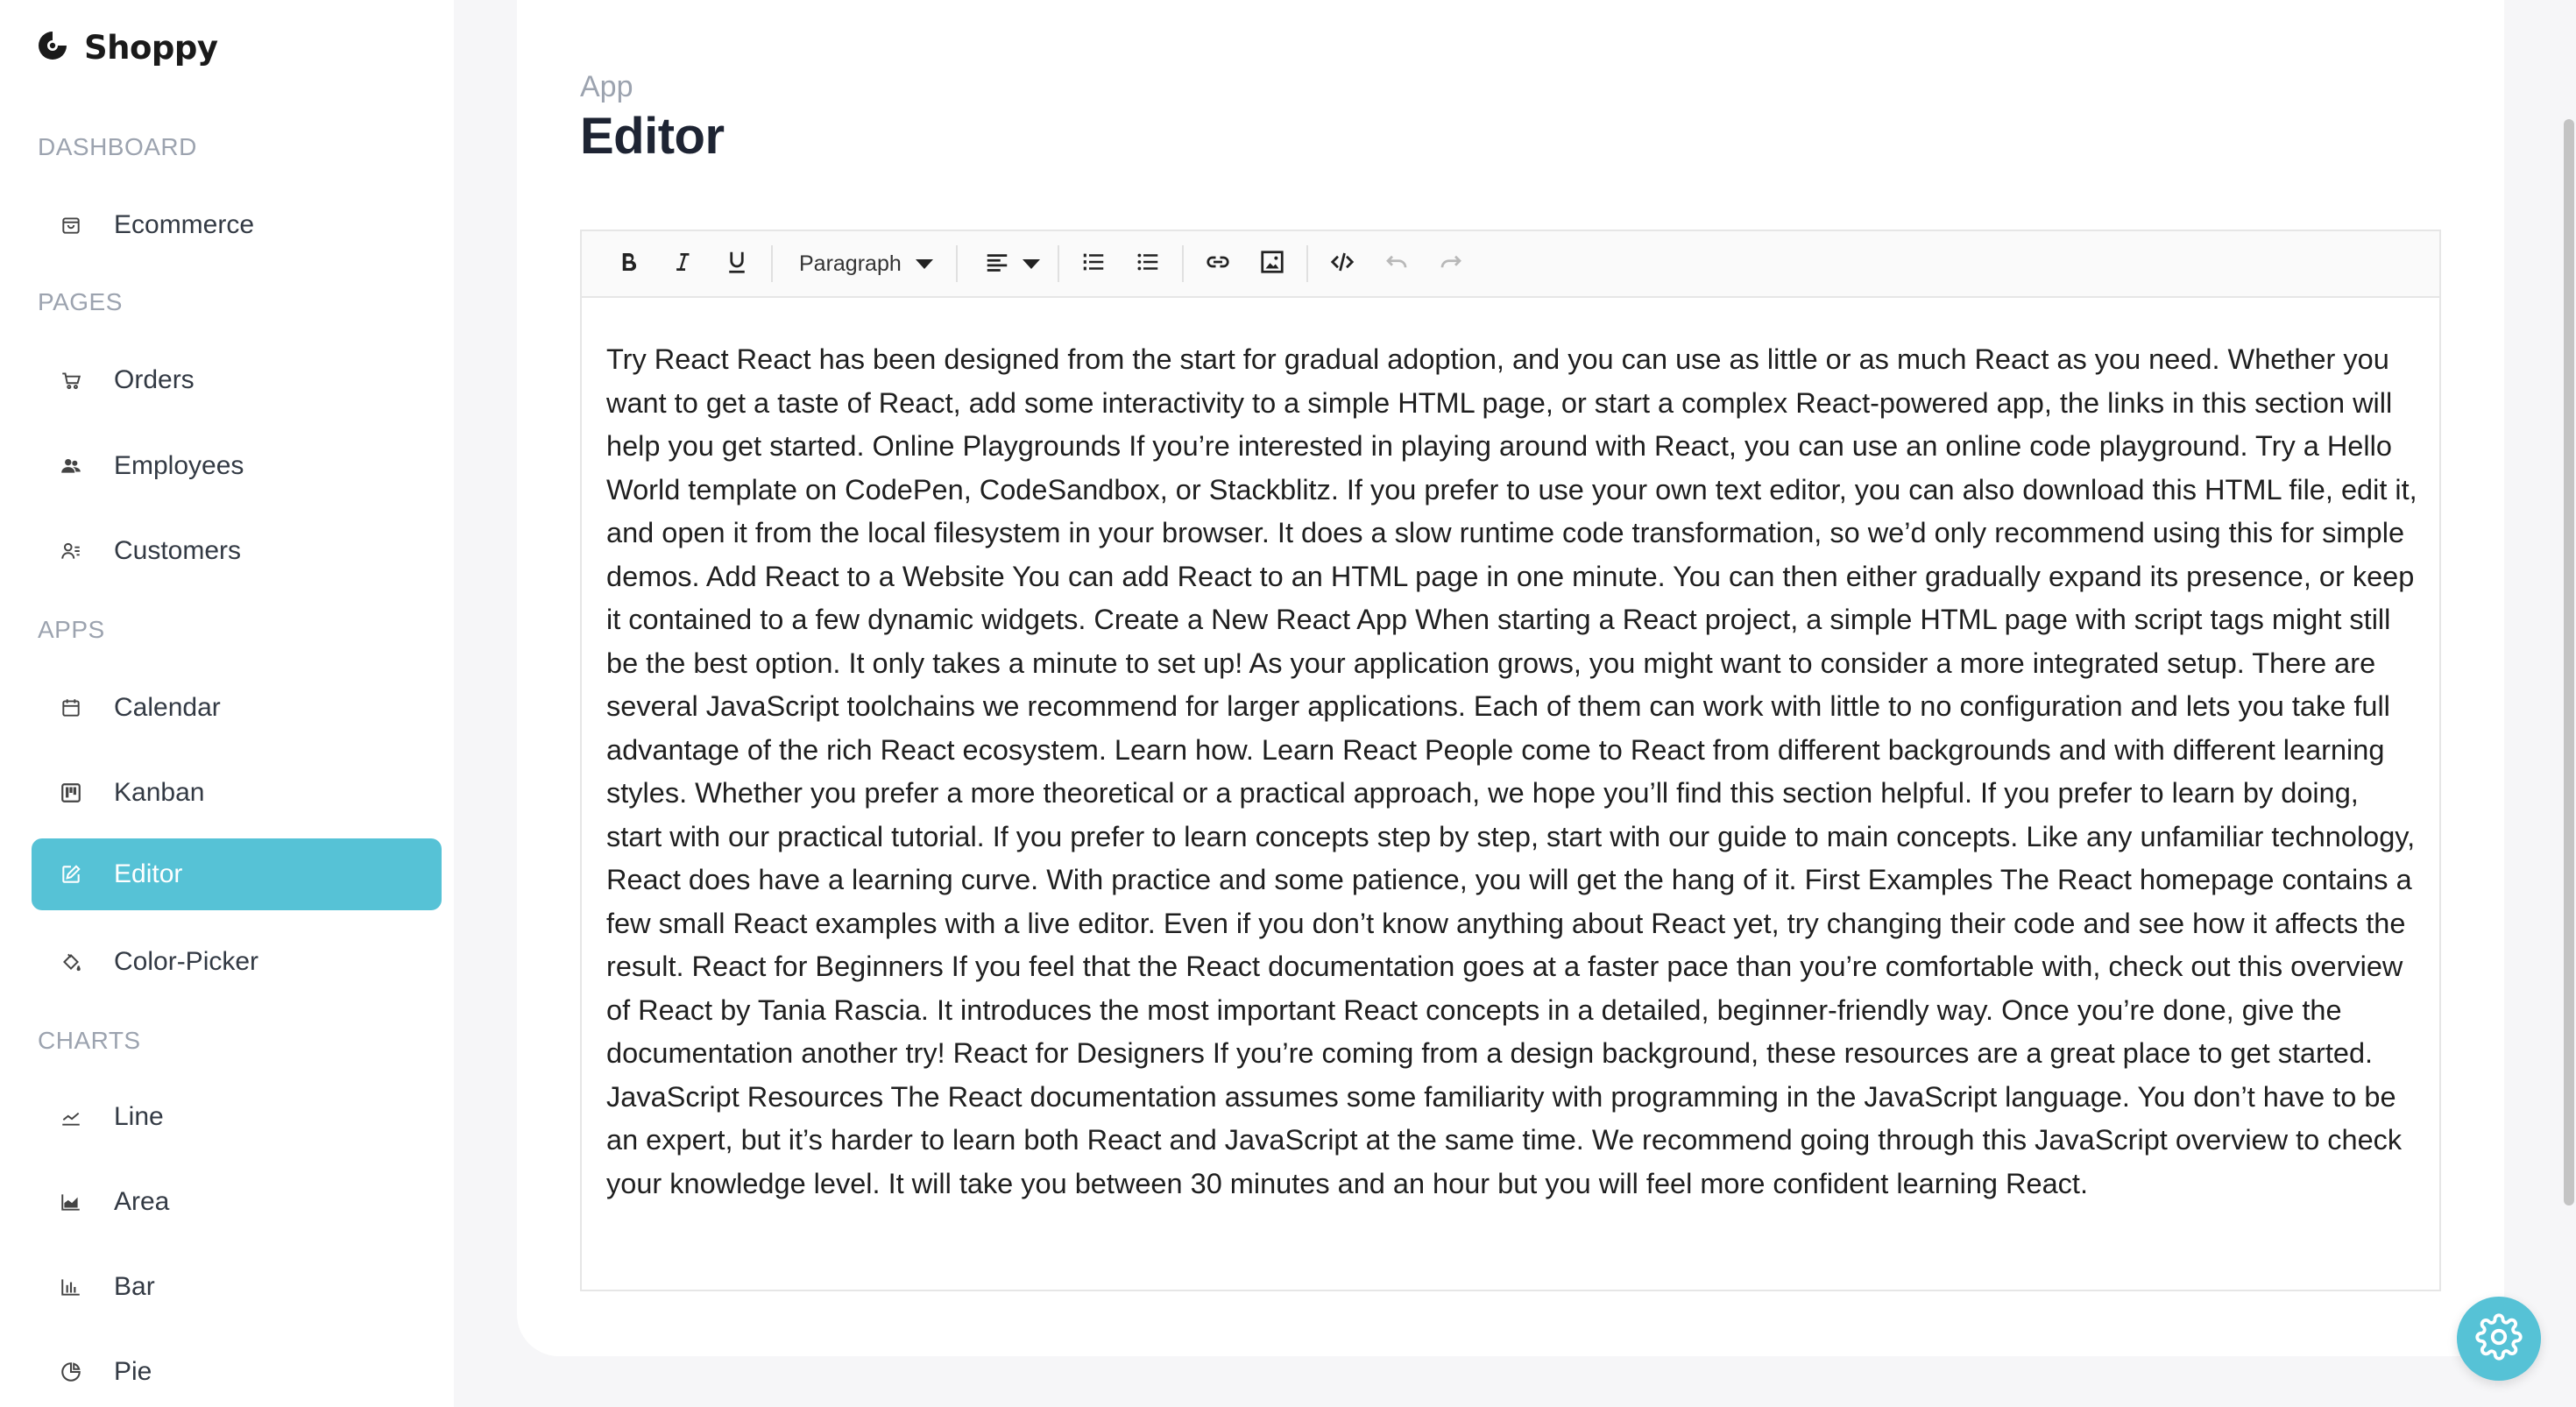  Describe the element at coordinates (71, 1287) in the screenshot. I see `bar-chart-icon` at that location.